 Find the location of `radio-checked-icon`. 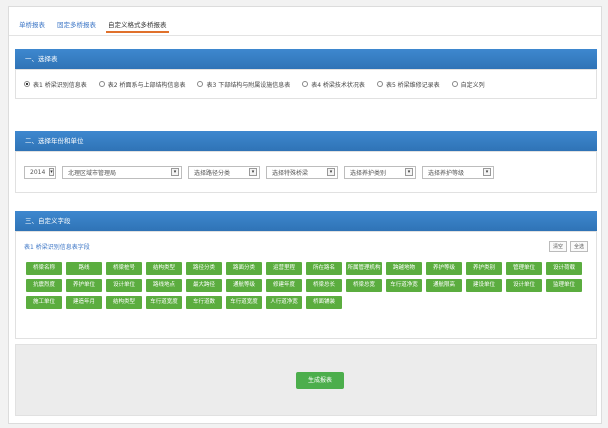

radio-checked-icon is located at coordinates (27, 84).